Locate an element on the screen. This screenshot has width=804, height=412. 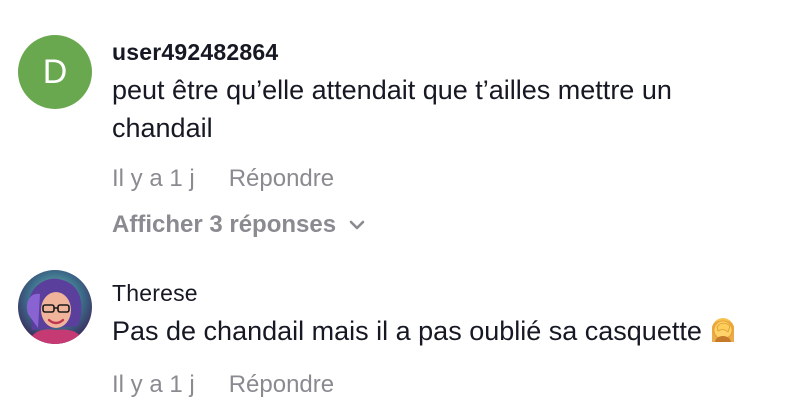
person-facepalming-emoji is located at coordinates (723, 334).